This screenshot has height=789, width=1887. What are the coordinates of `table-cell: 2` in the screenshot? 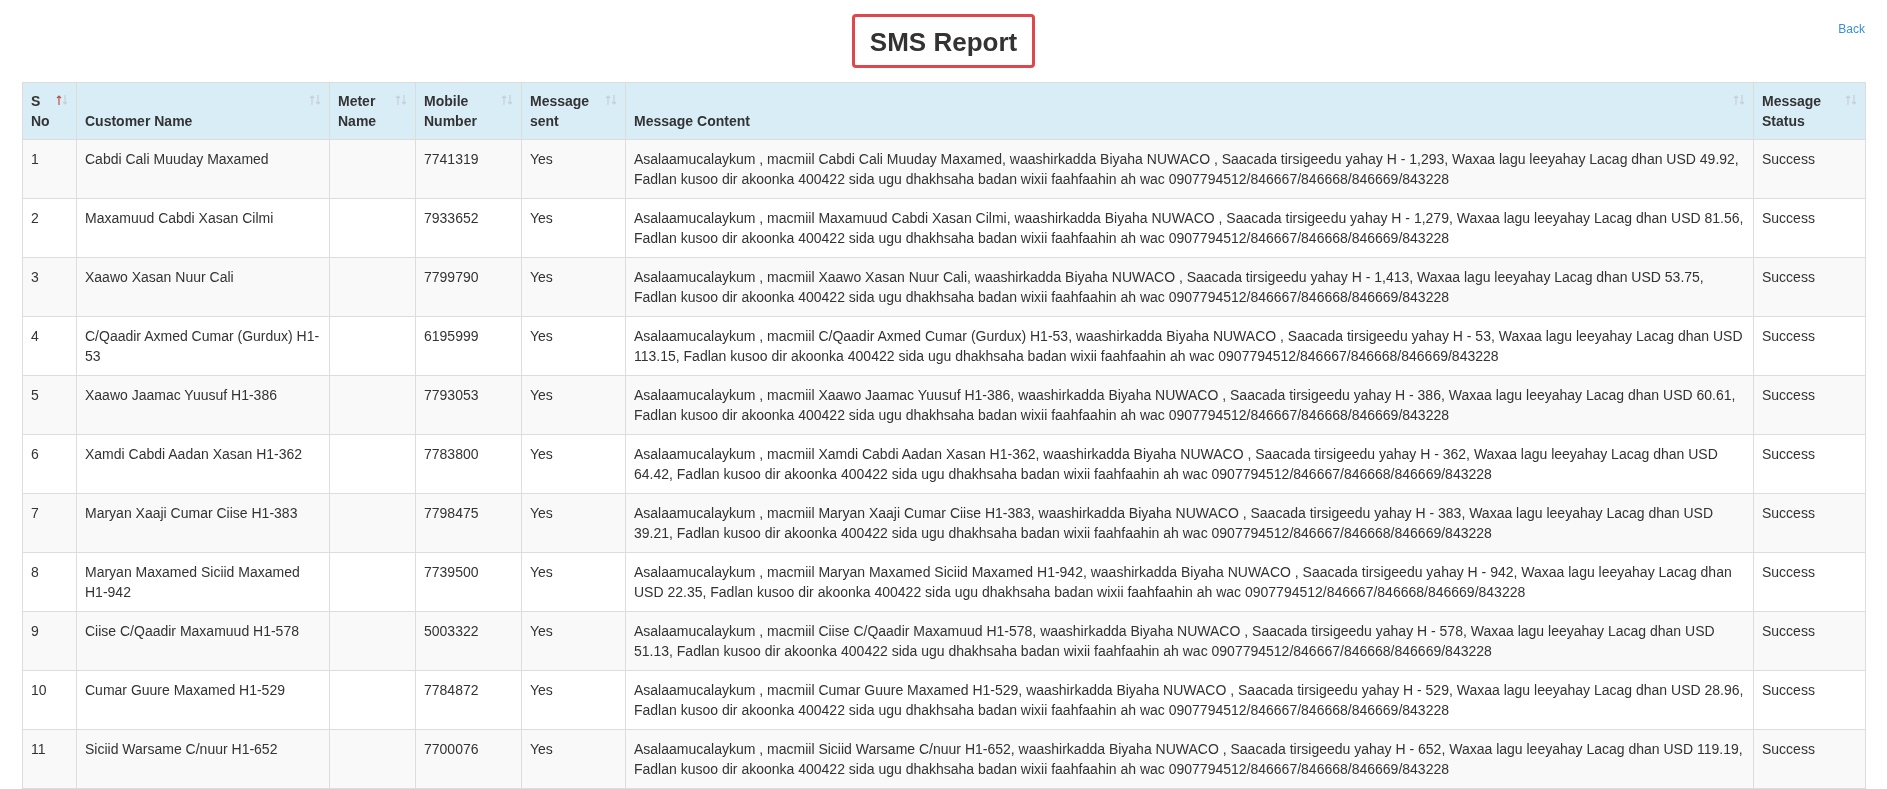 It's located at (49, 228).